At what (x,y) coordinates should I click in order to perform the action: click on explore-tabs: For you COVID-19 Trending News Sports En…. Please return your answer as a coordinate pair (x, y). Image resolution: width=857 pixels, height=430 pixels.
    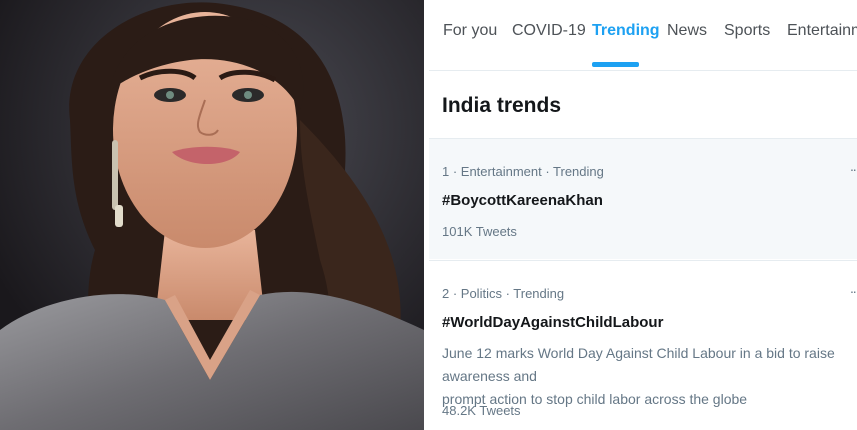
    Looking at the image, I should click on (643, 35).